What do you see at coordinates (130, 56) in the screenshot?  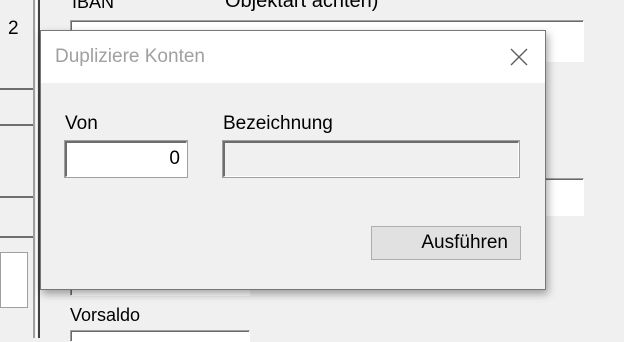 I see `dialog-title: Dupliziere Konten` at bounding box center [130, 56].